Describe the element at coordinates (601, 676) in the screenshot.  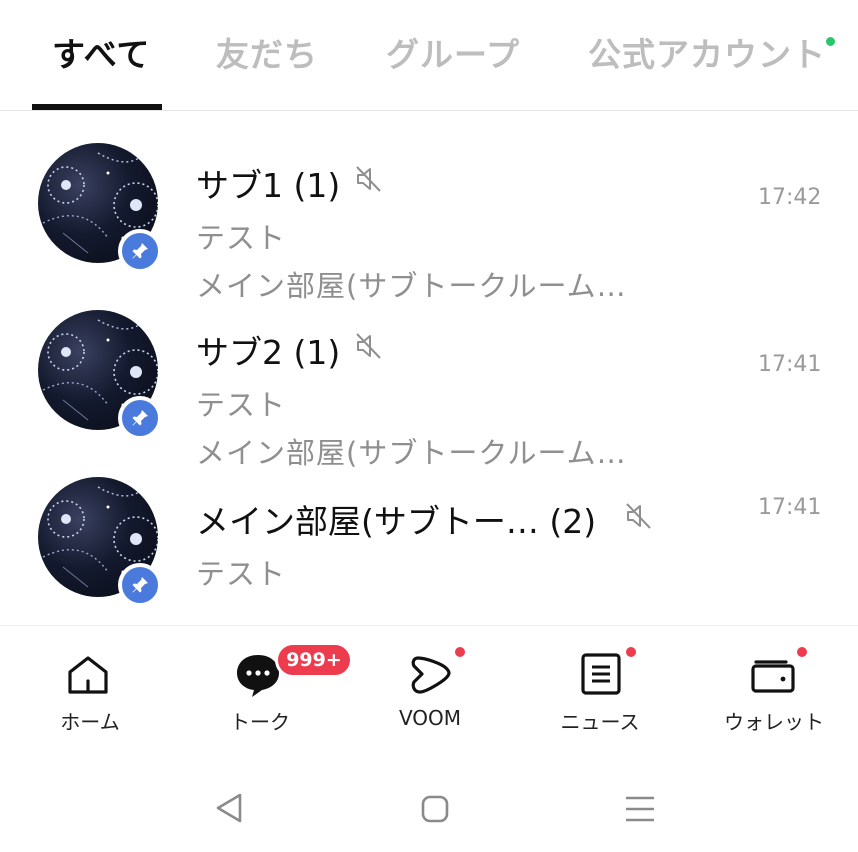
I see `news-icon` at that location.